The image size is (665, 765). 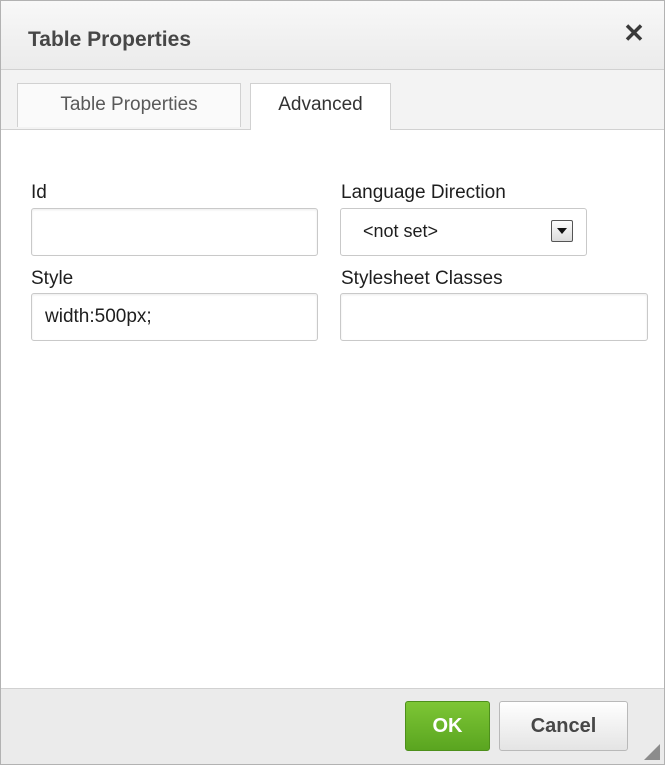 What do you see at coordinates (634, 33) in the screenshot?
I see `close-icon: ✕` at bounding box center [634, 33].